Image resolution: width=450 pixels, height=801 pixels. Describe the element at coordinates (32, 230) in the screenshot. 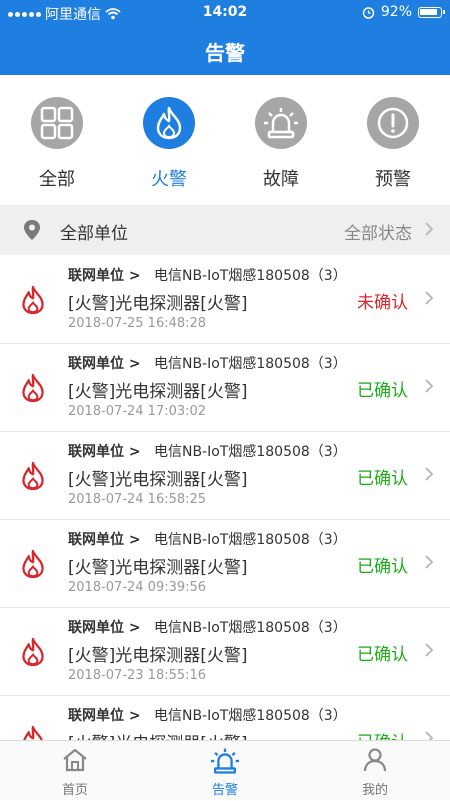

I see `location-pin-icon` at that location.